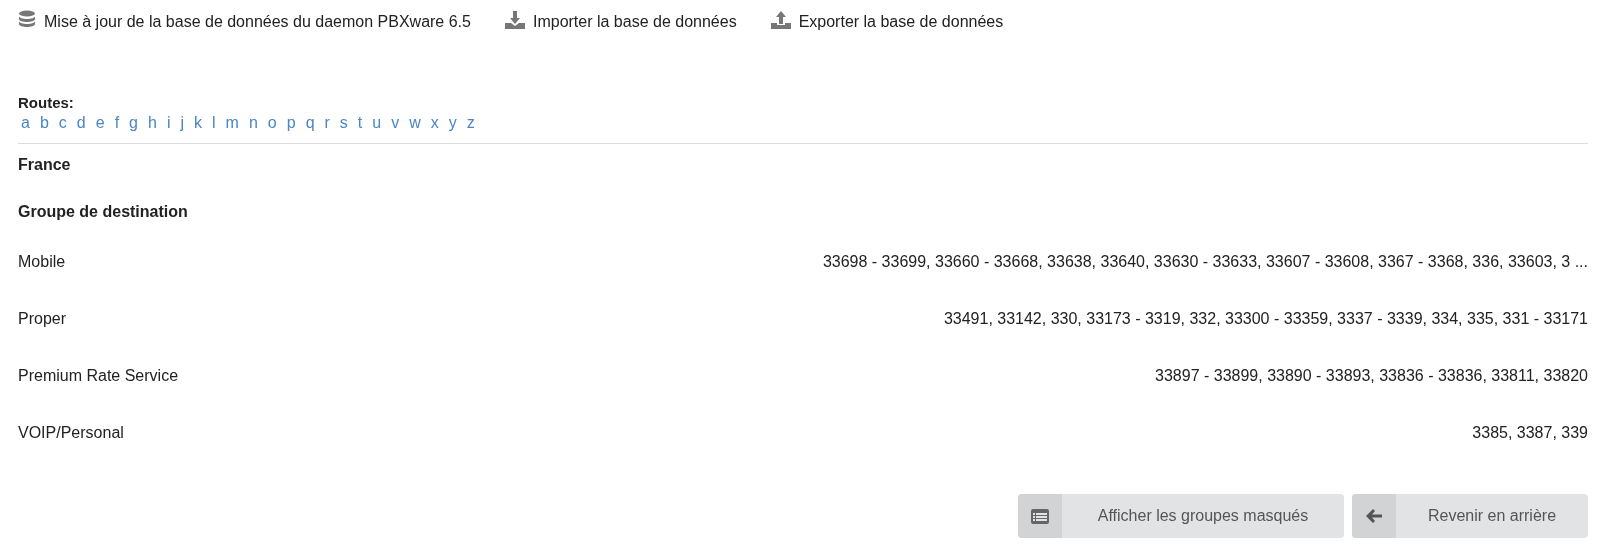  Describe the element at coordinates (1371, 375) in the screenshot. I see `group-codes: 33897 - 33899, 33890 - 33893, 33836 - 33836, 33811, 33820` at that location.